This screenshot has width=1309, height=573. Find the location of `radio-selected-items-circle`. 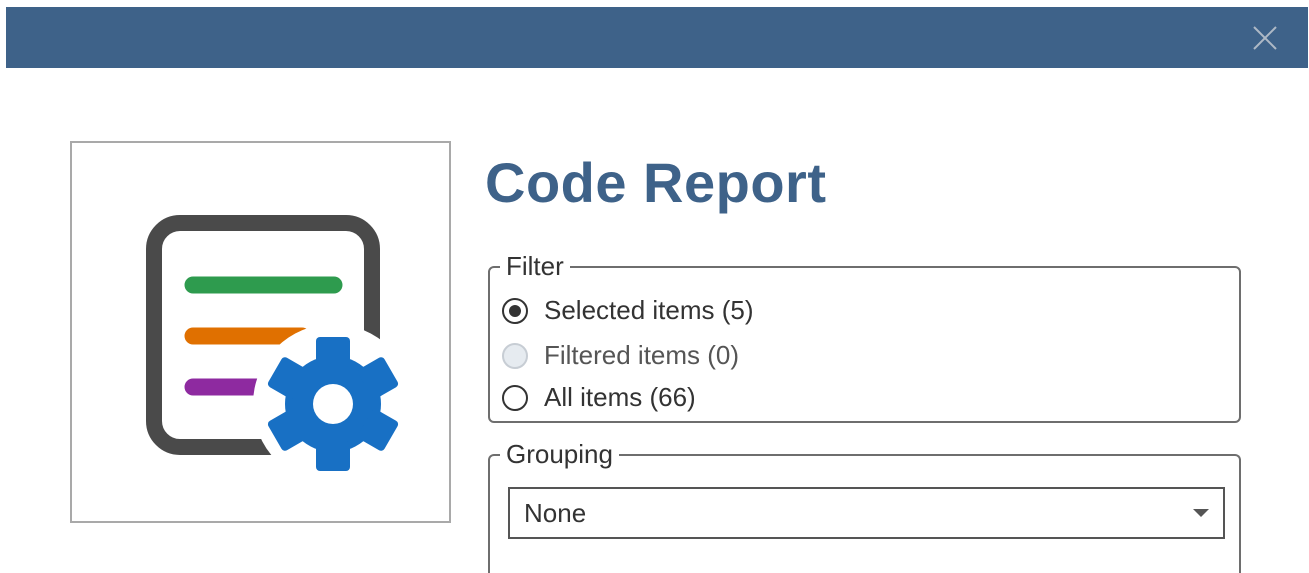

radio-selected-items-circle is located at coordinates (515, 310).